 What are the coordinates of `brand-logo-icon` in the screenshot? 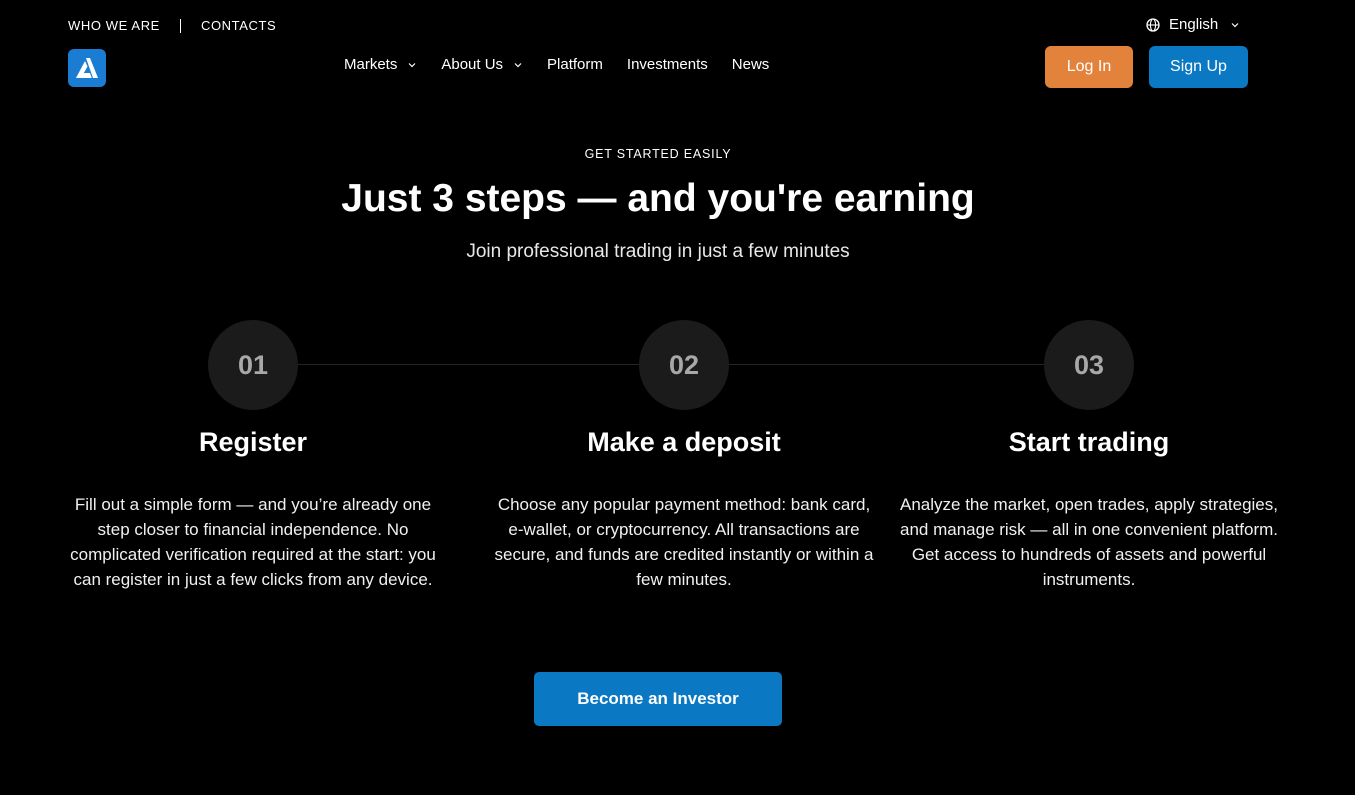 It's located at (87, 68).